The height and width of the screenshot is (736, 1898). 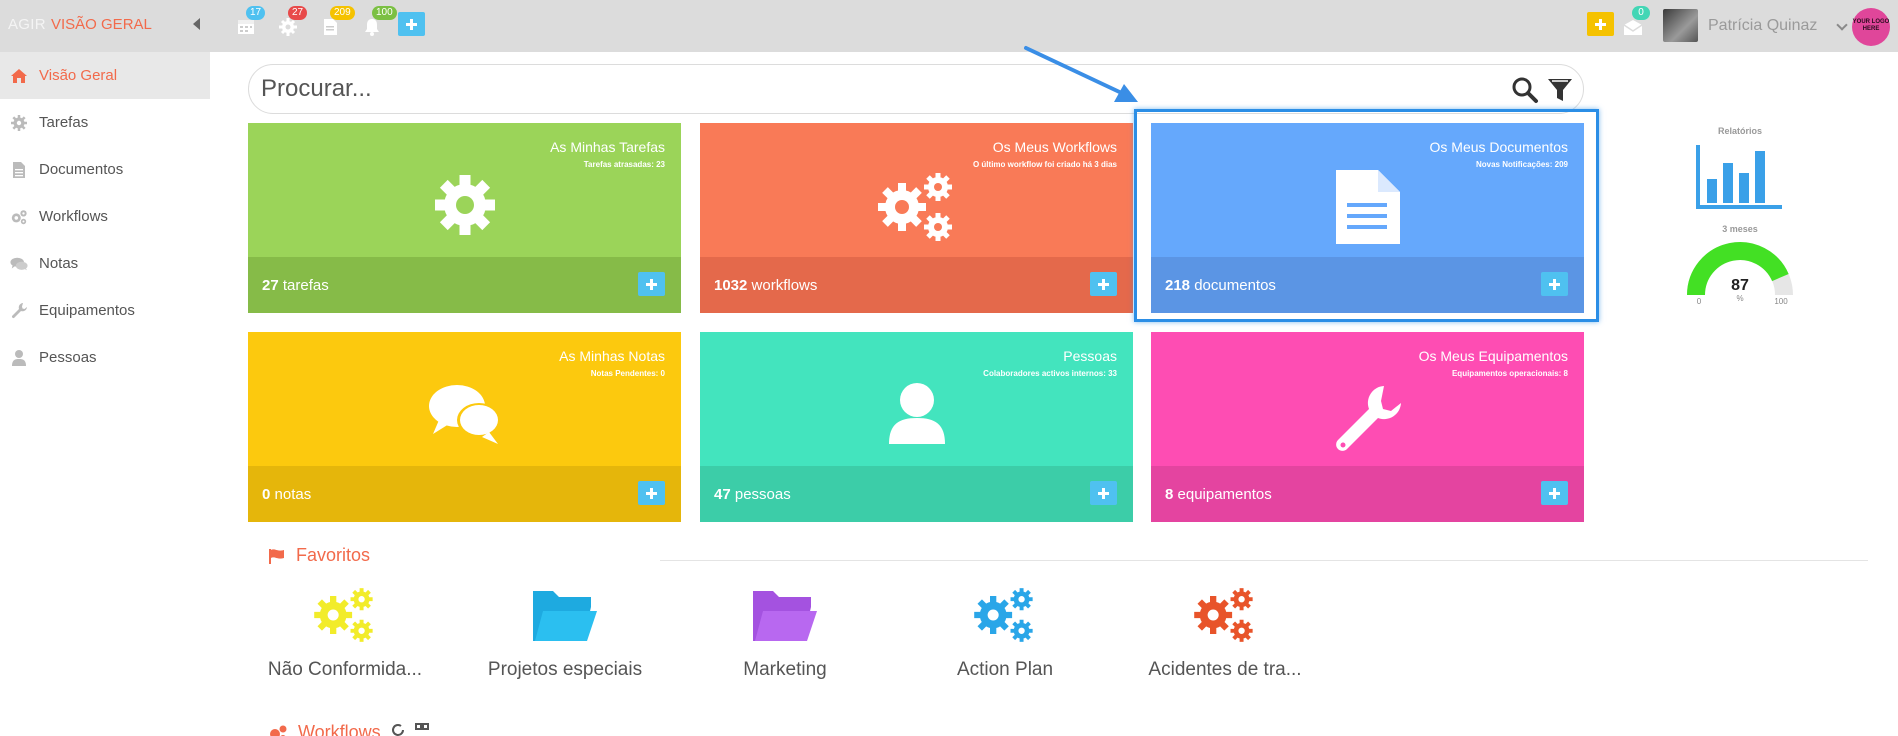 I want to click on tile-count: 27 tarefas, so click(x=295, y=285).